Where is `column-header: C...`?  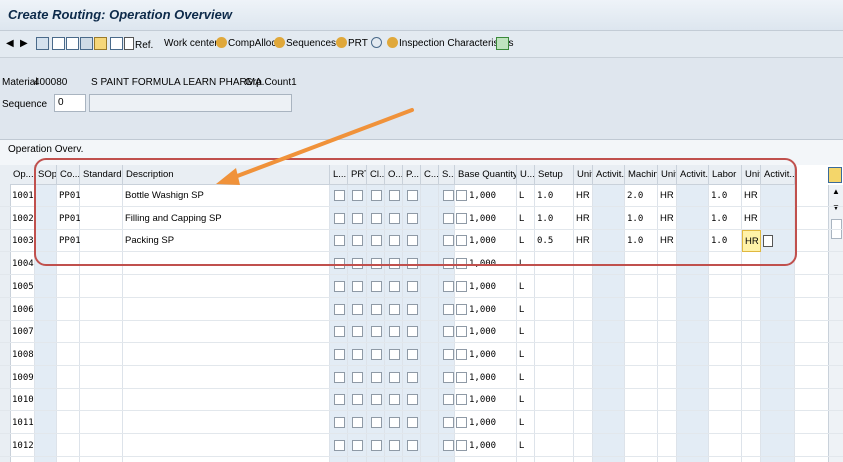
column-header: C... is located at coordinates (430, 175).